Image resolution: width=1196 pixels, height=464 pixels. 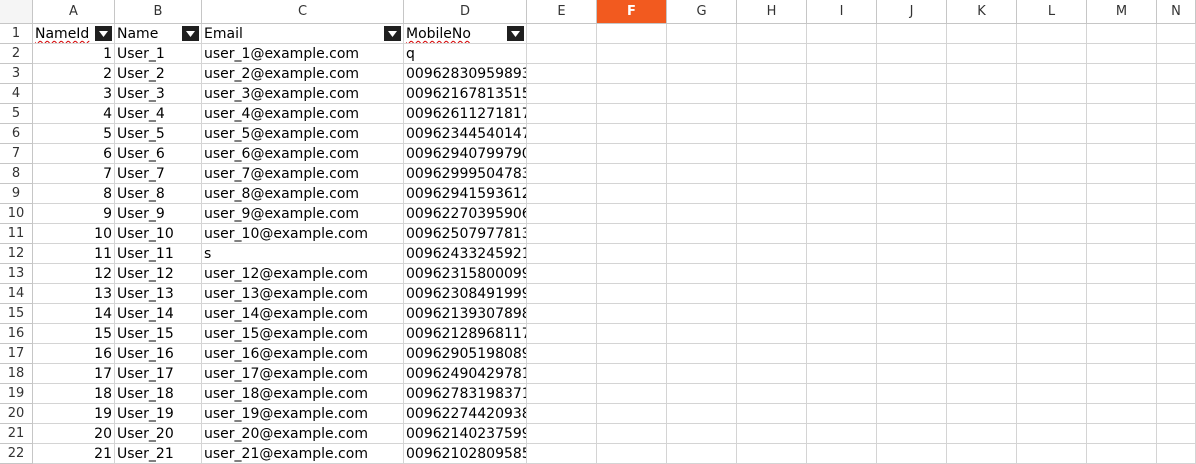 What do you see at coordinates (982, 174) in the screenshot?
I see `cell-k8` at bounding box center [982, 174].